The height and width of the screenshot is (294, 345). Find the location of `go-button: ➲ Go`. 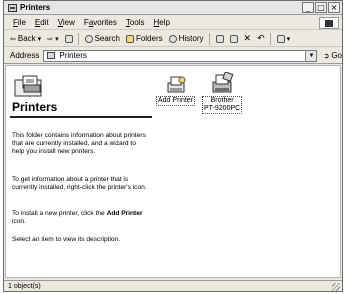

go-button: ➲ Go is located at coordinates (332, 55).